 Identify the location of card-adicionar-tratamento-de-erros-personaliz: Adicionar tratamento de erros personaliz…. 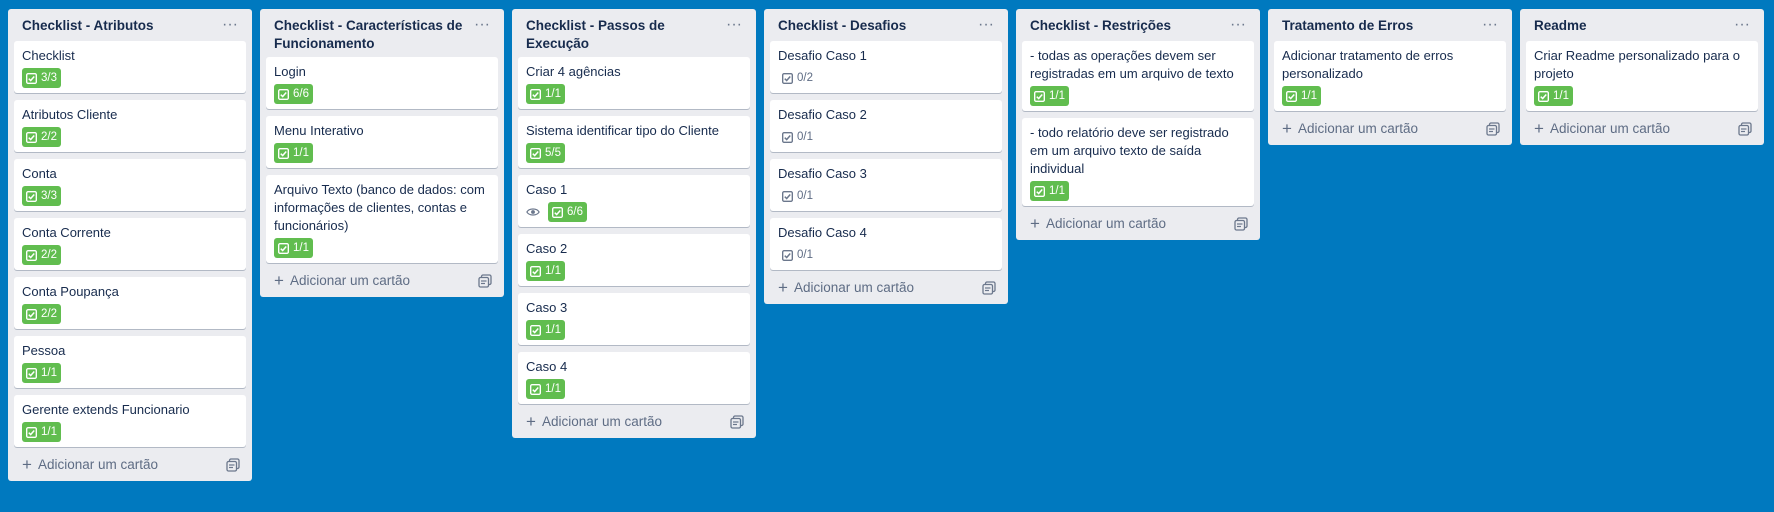
(1390, 76).